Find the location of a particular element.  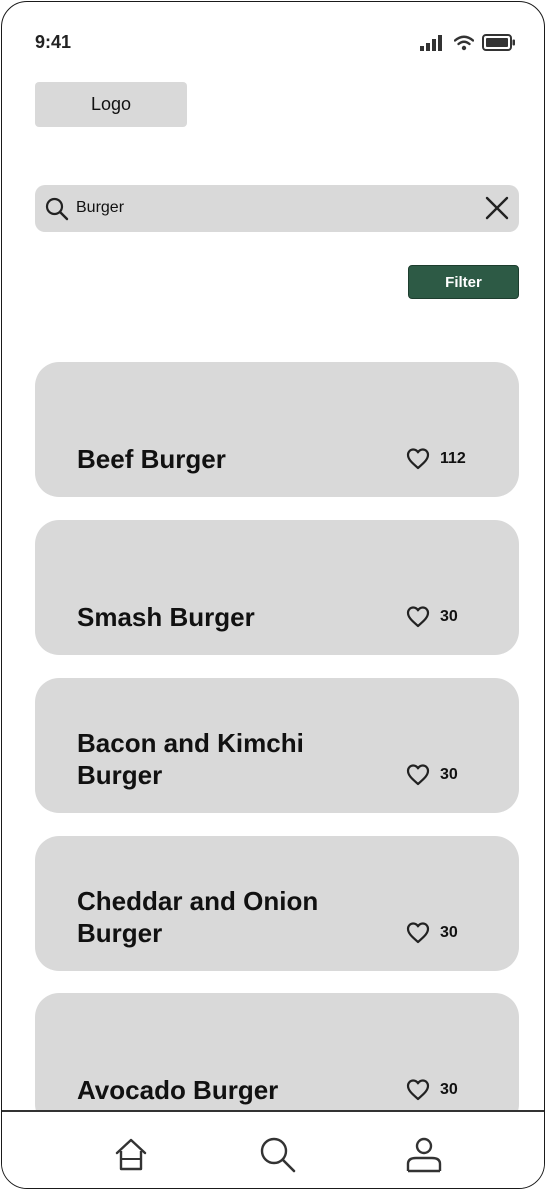

result-title: Cheddar and Onion Burger is located at coordinates (198, 917).